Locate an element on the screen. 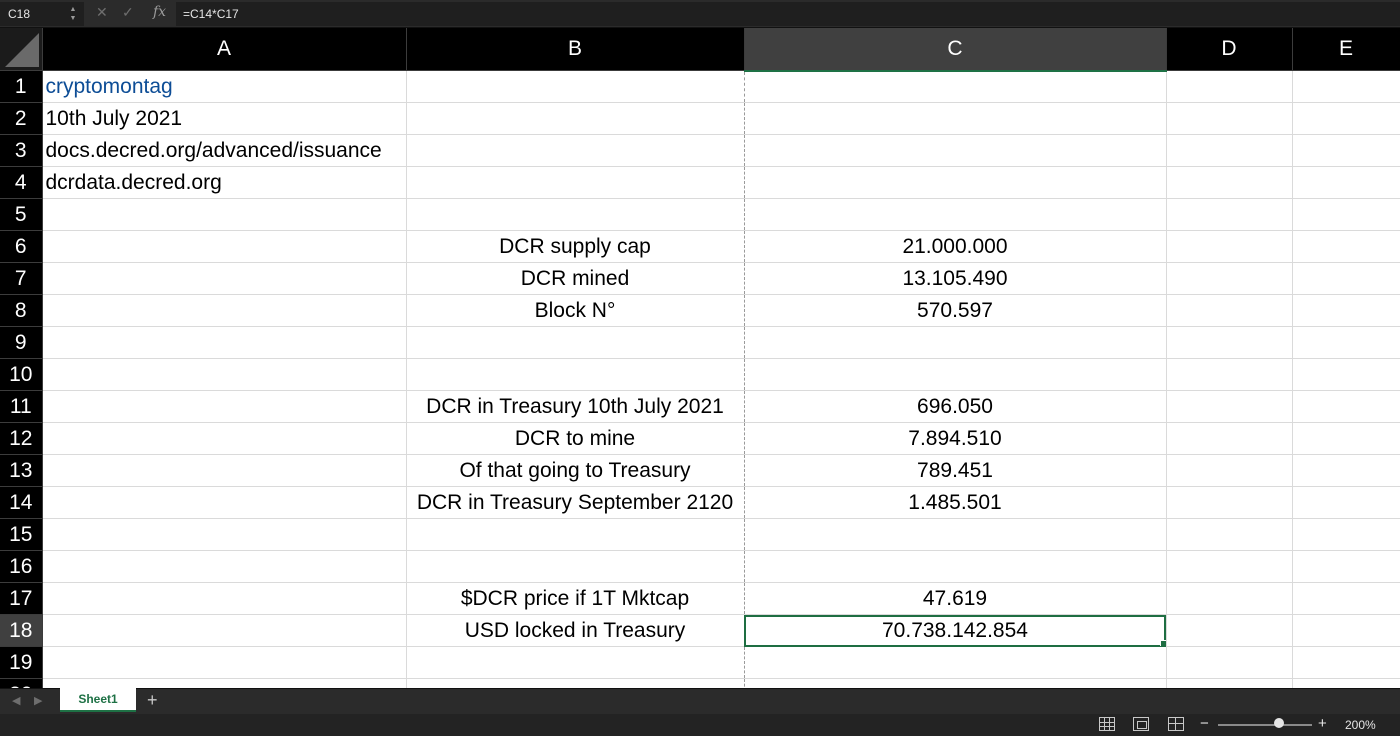  row-header: 18 is located at coordinates (21, 630).